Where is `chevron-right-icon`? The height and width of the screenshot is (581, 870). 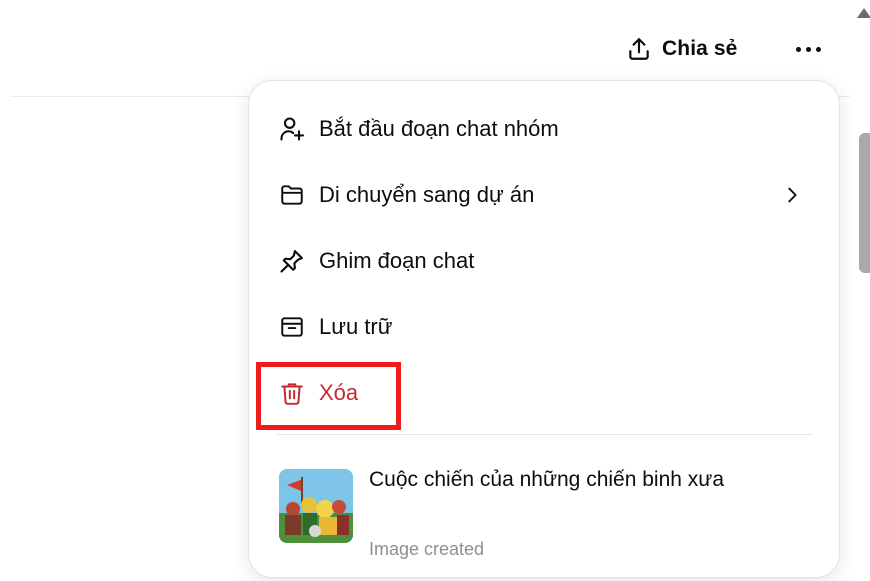 chevron-right-icon is located at coordinates (792, 197).